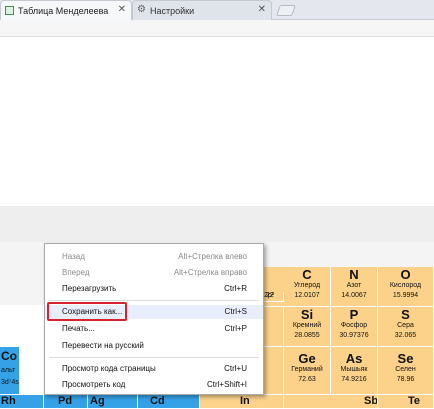  Describe the element at coordinates (307, 379) in the screenshot. I see `element-mass: 72.63` at that location.